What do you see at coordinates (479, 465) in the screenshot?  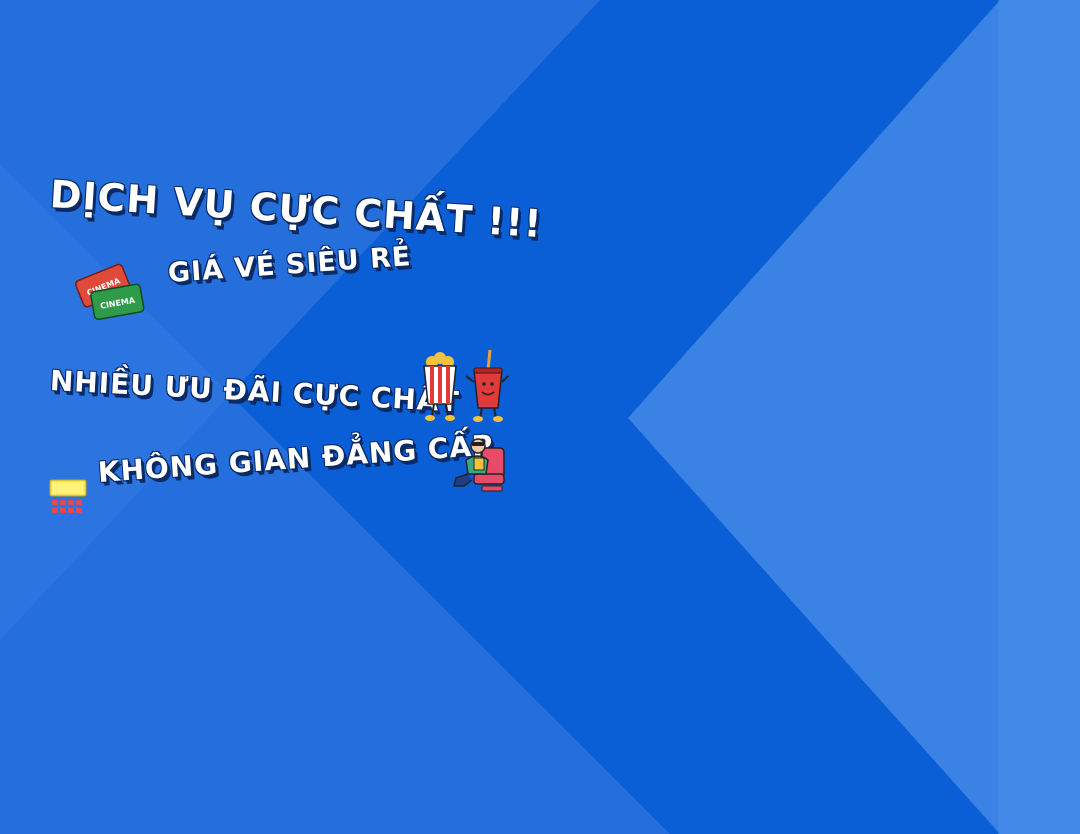 I see `moviegoer-icon` at bounding box center [479, 465].